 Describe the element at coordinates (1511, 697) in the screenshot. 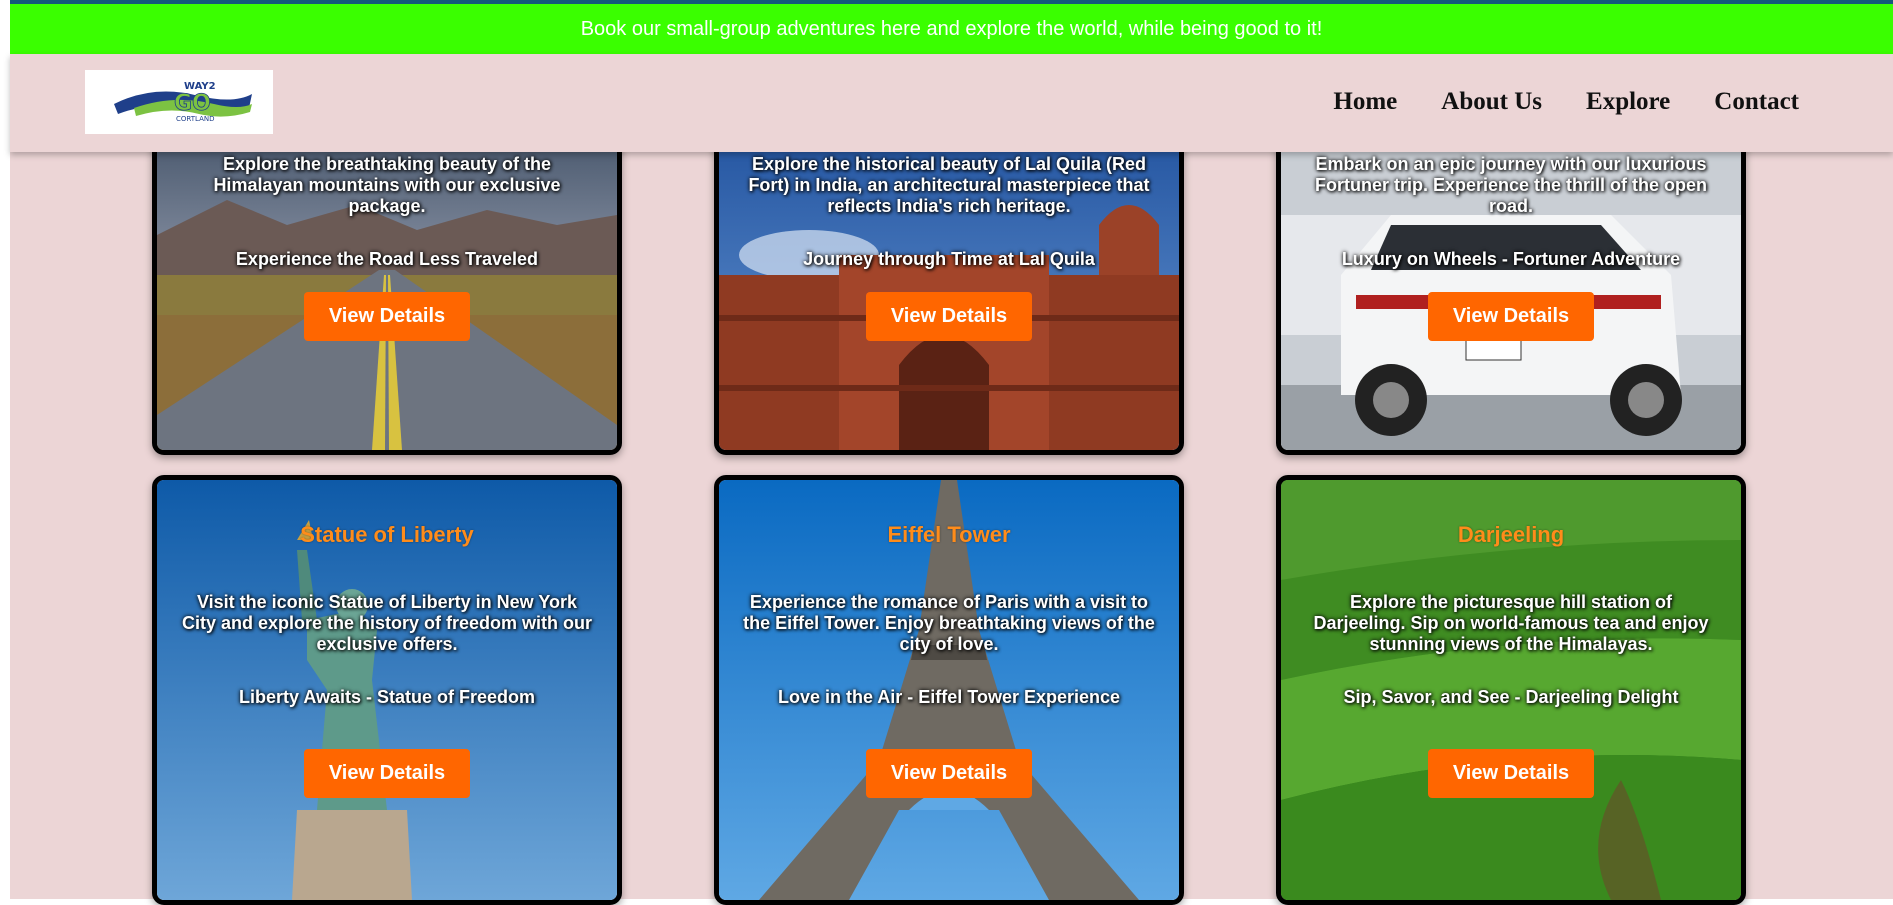

I see `card-tagline: Sip, Savor, and See - Darjeeling Delight` at that location.